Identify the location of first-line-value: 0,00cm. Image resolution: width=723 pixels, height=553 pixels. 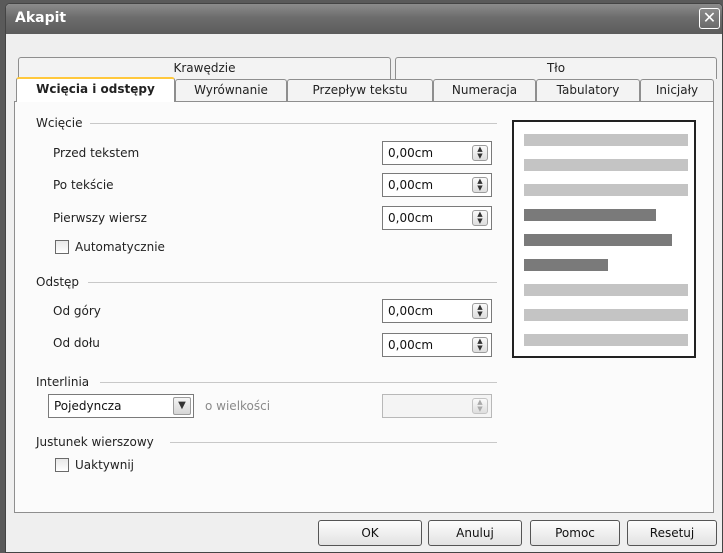
(411, 218).